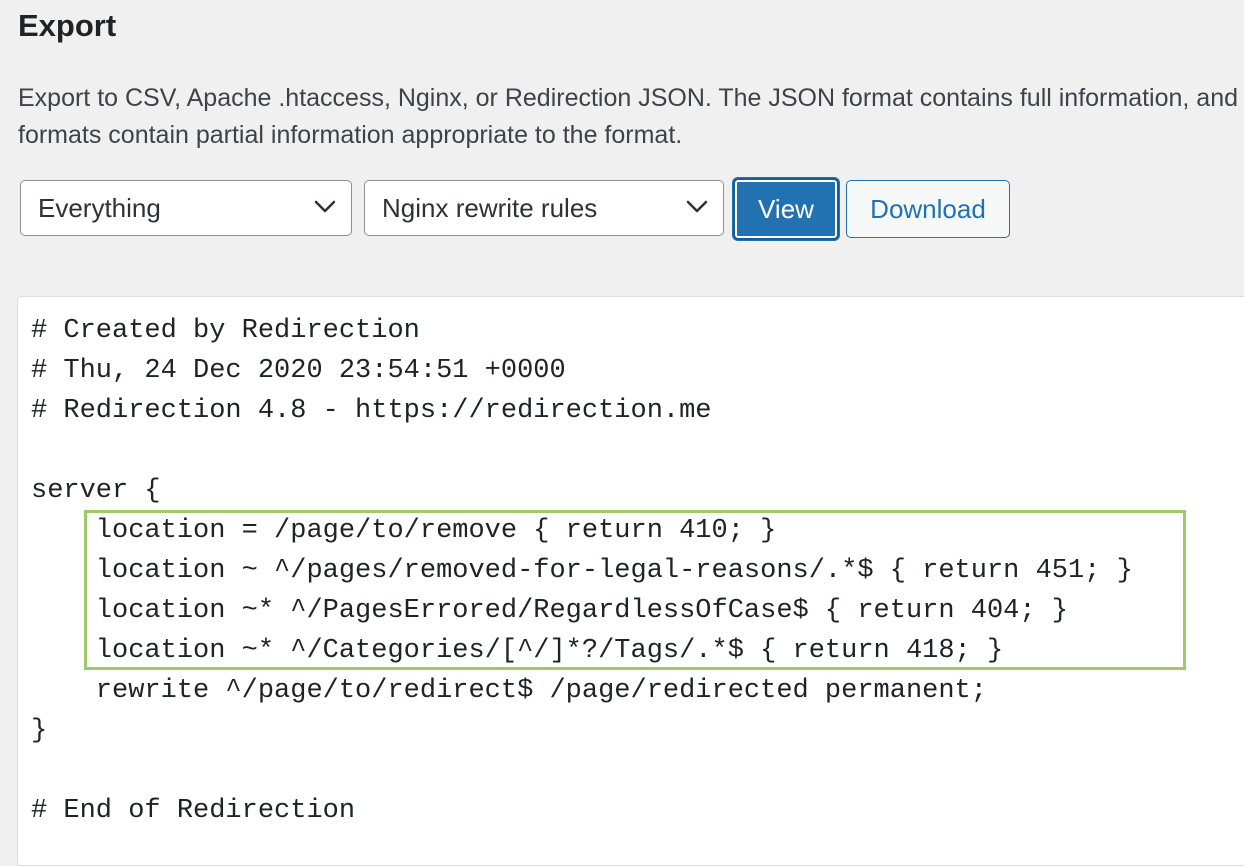 This screenshot has width=1244, height=866. What do you see at coordinates (96, 491) in the screenshot?
I see `code-line: server {` at bounding box center [96, 491].